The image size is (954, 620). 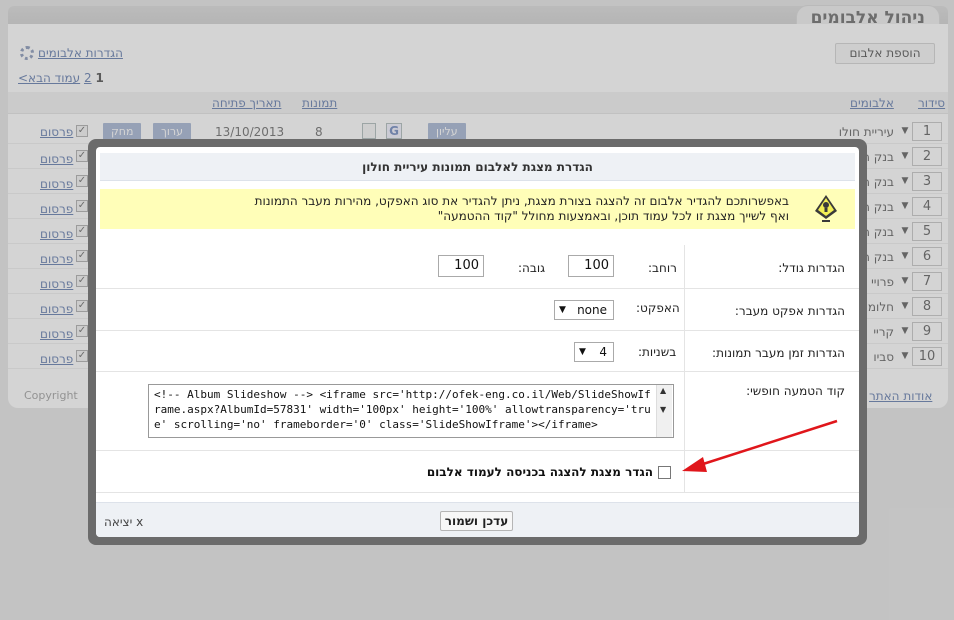 I want to click on embed-code-label: קוד הטמעה חופשי:, so click(x=795, y=391).